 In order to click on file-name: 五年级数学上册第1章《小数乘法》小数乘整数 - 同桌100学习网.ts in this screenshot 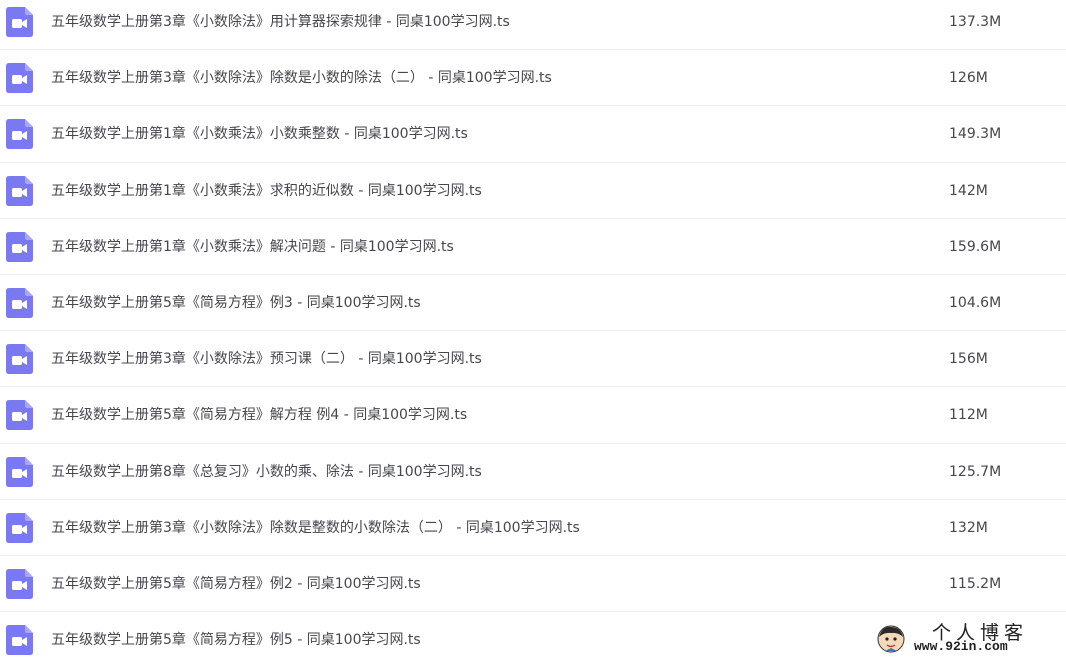, I will do `click(259, 134)`.